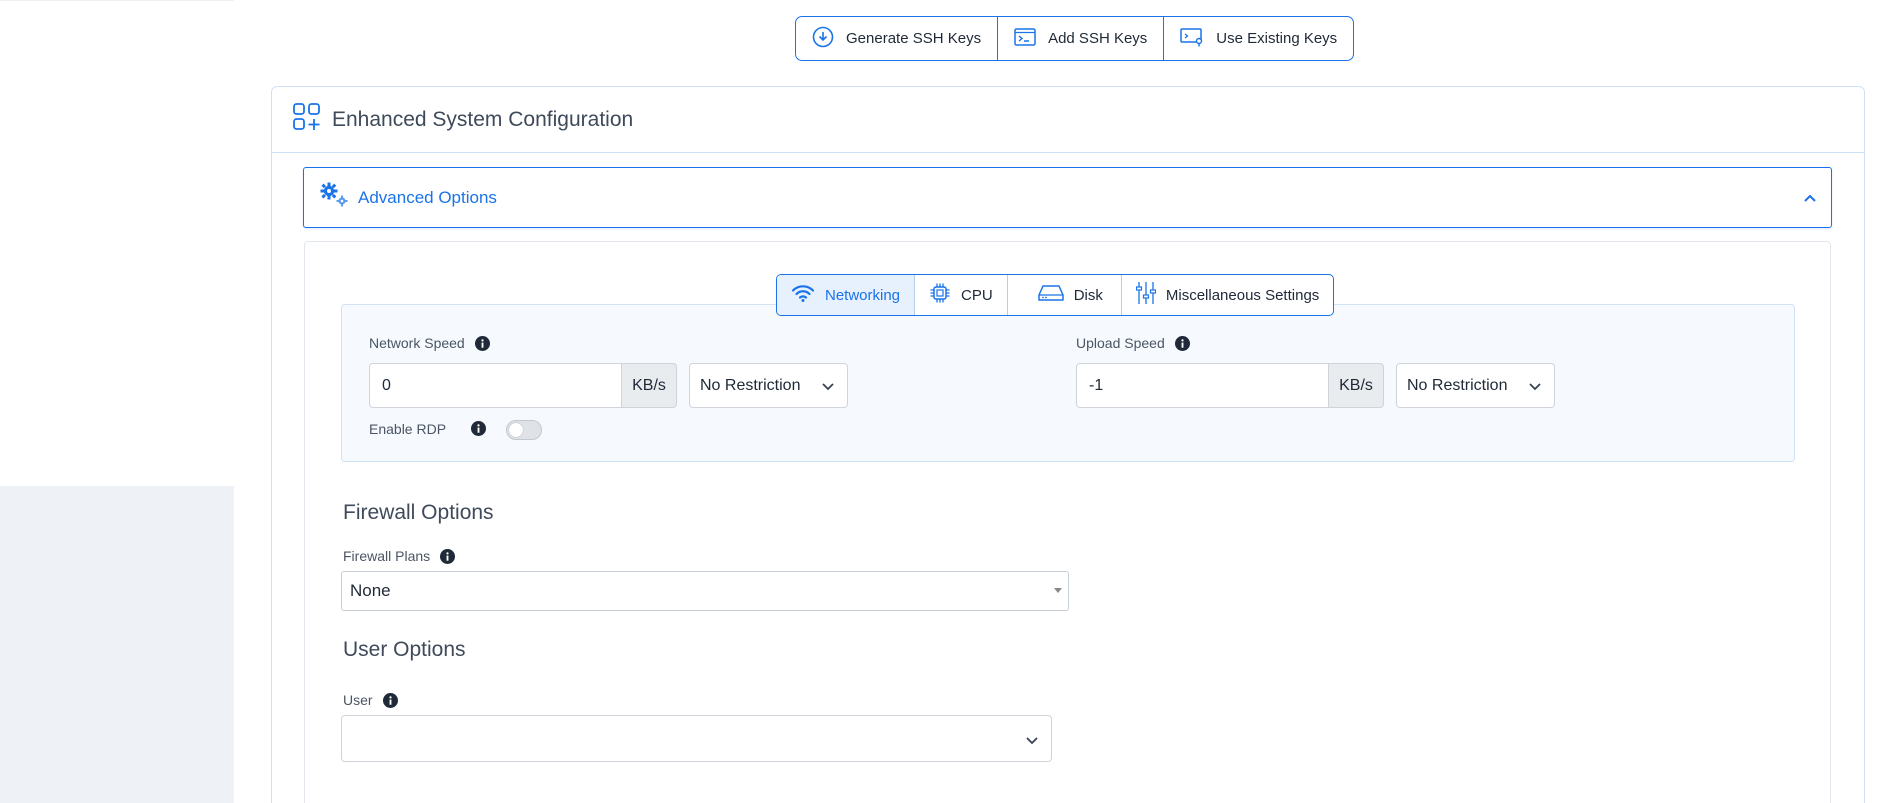 The height and width of the screenshot is (803, 1899). What do you see at coordinates (649, 385) in the screenshot?
I see `network-speed-unit: KB/s` at bounding box center [649, 385].